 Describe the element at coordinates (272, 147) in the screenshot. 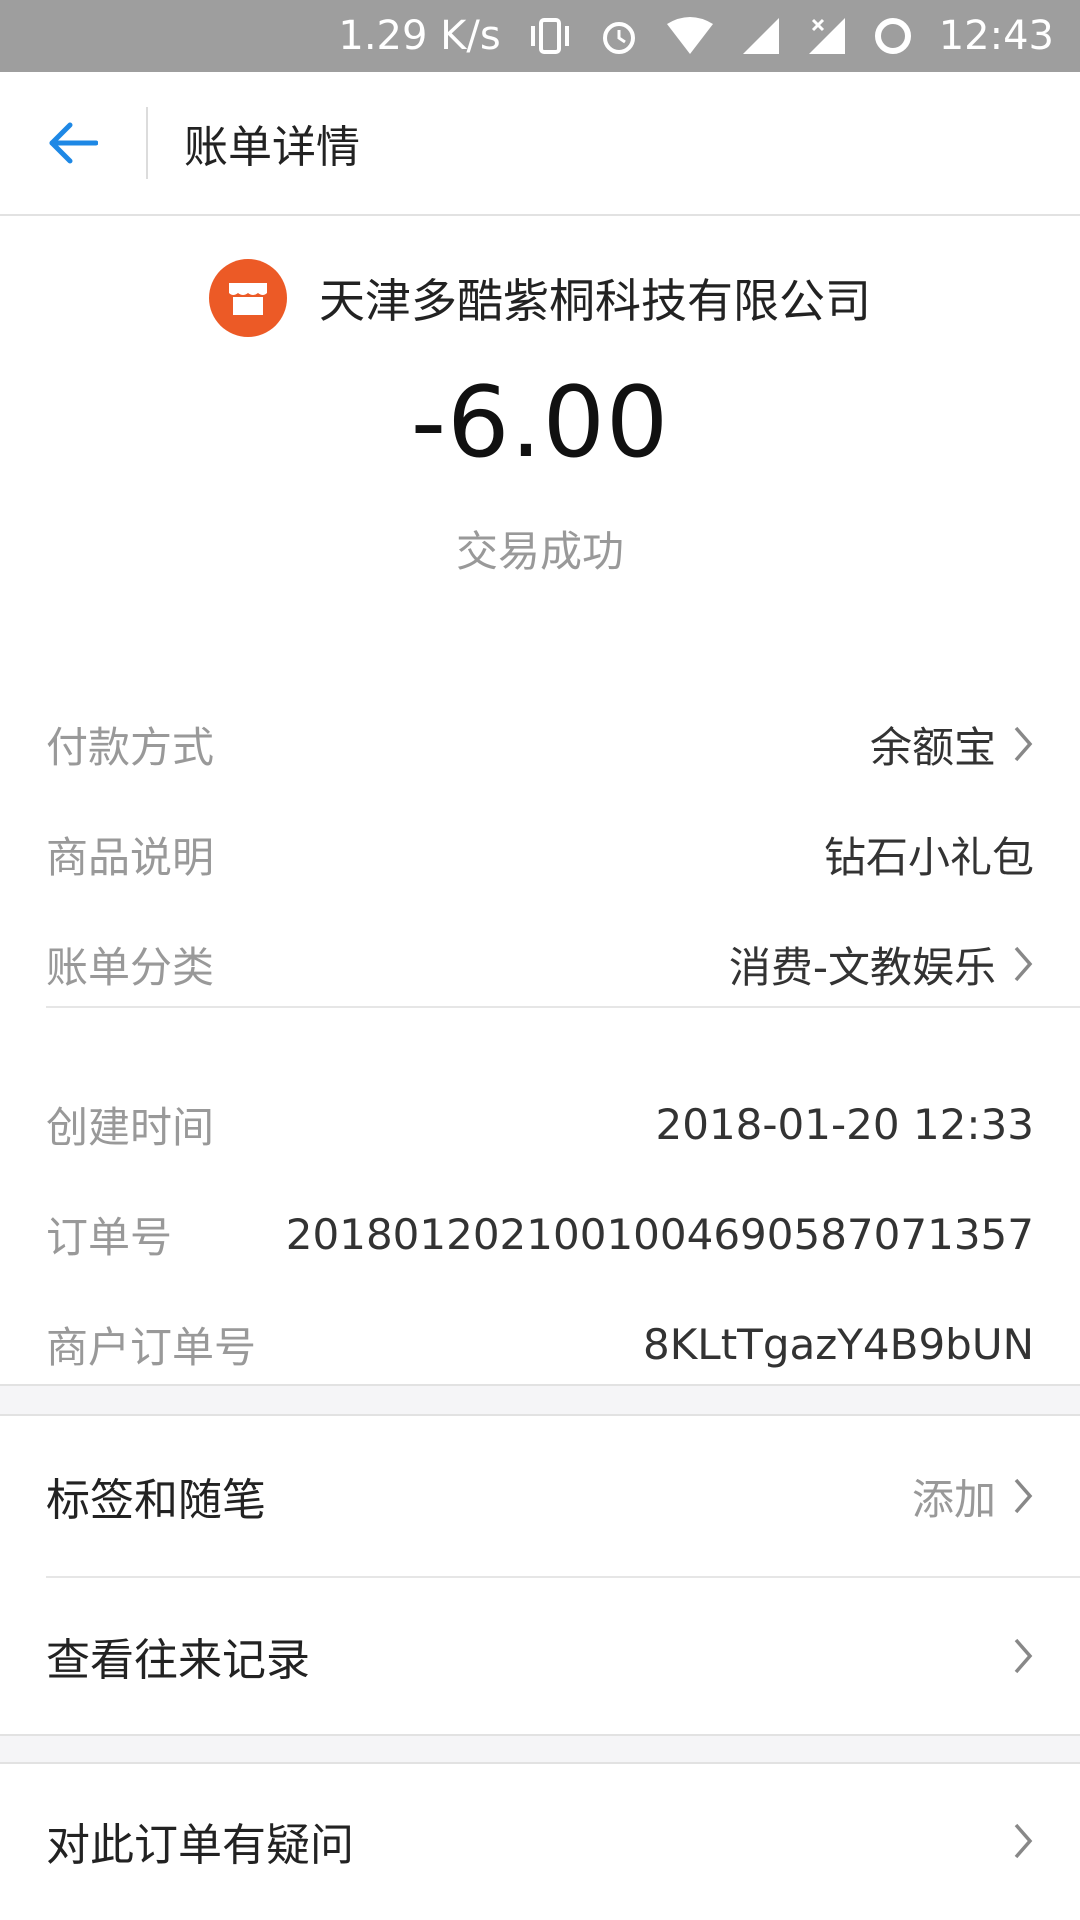

I see `page-title: 账单详情` at that location.